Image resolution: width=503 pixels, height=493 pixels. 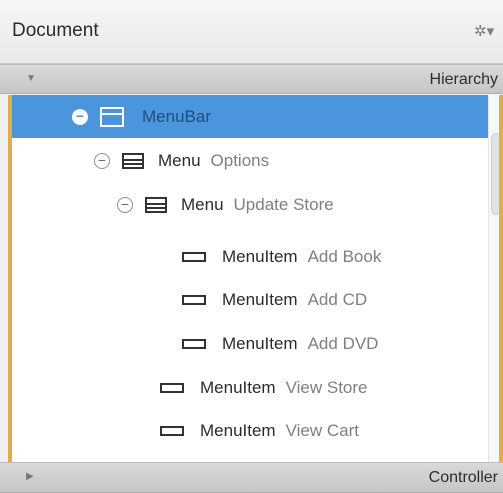 I want to click on tree-row-menuitem-add-book: MenuItem Add Book, so click(x=250, y=256).